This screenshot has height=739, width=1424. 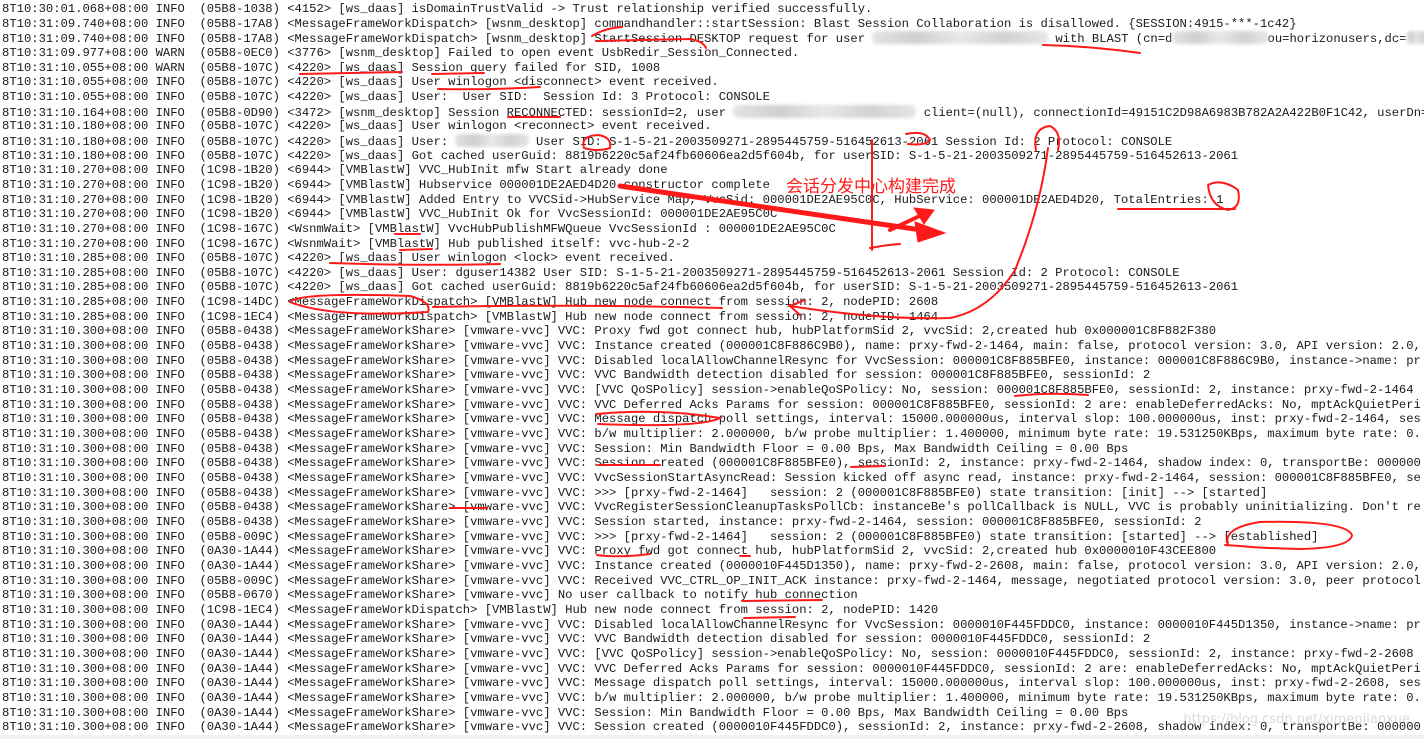 What do you see at coordinates (712, 737) in the screenshot?
I see `horizontal-scrollbar` at bounding box center [712, 737].